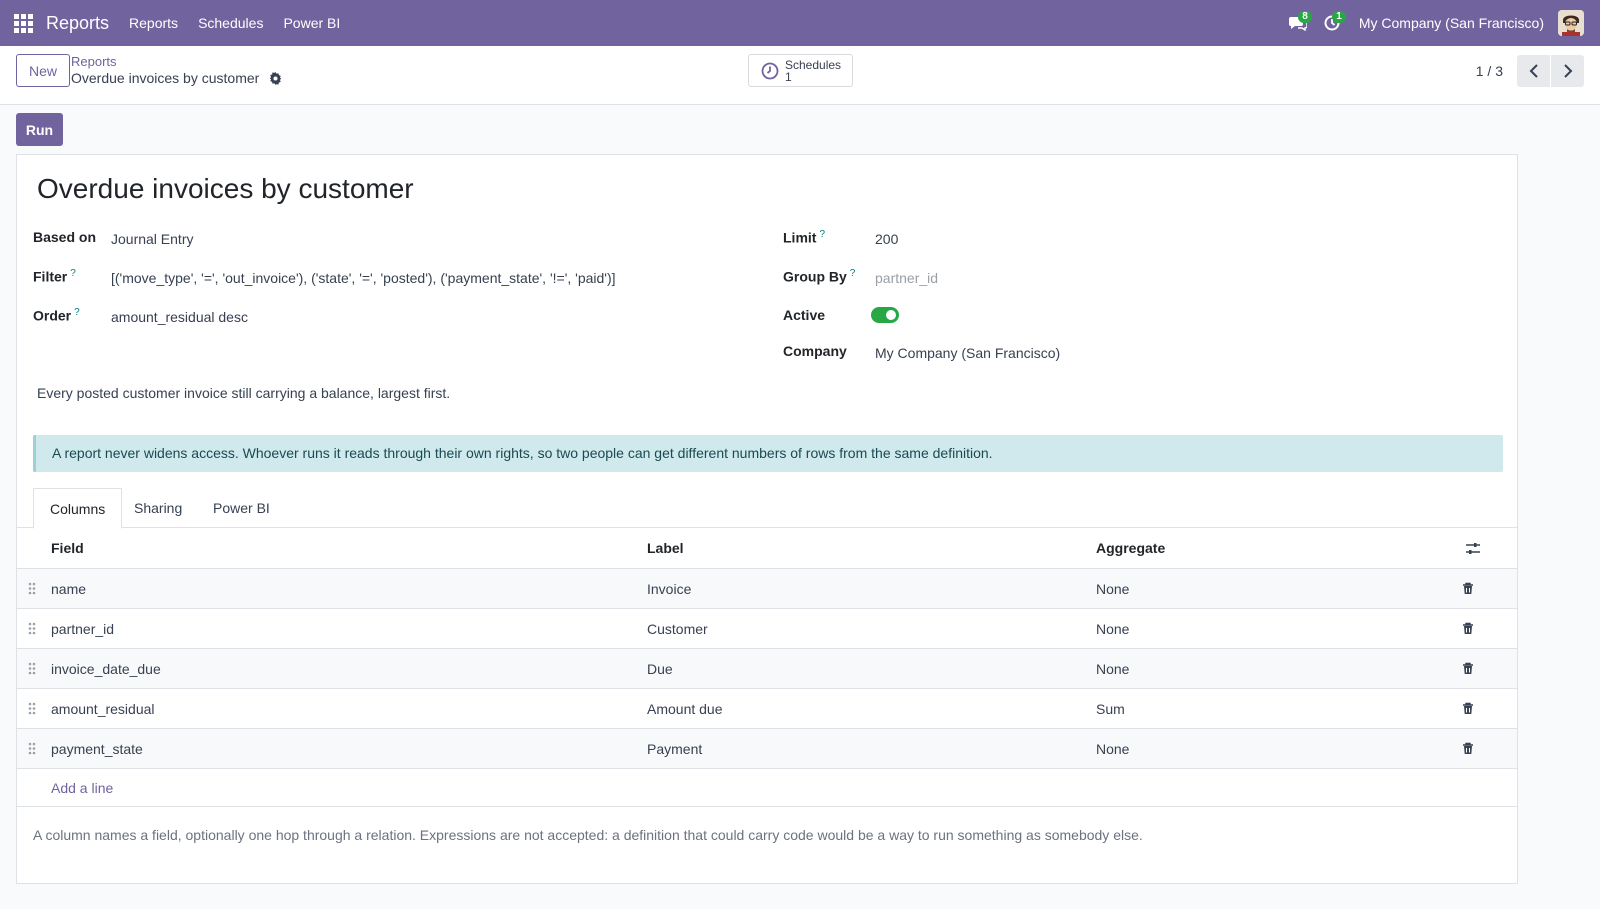 Image resolution: width=1600 pixels, height=909 pixels. I want to click on based-on-label: Based on, so click(65, 237).